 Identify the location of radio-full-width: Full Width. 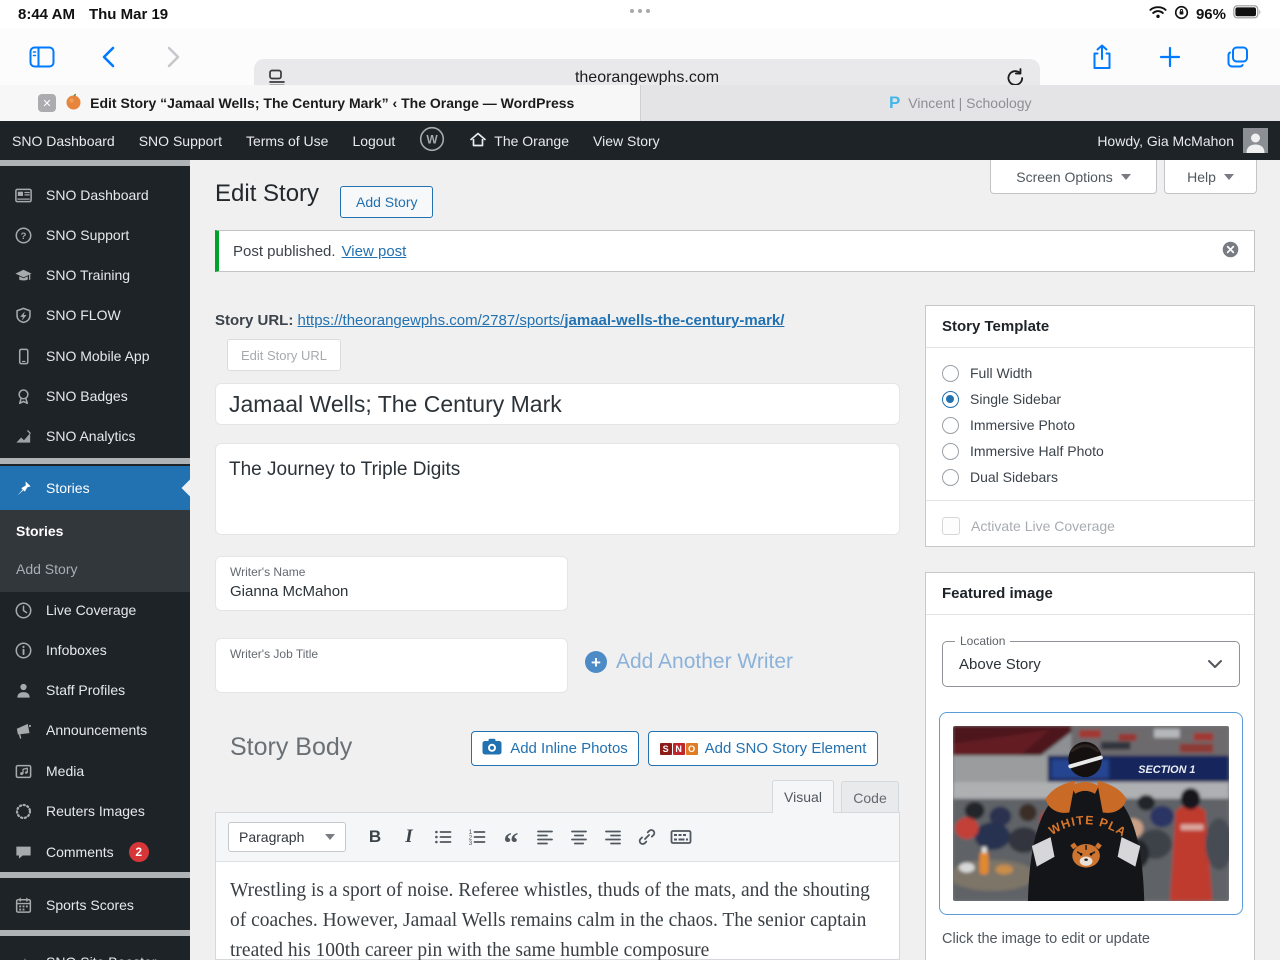
(1090, 373).